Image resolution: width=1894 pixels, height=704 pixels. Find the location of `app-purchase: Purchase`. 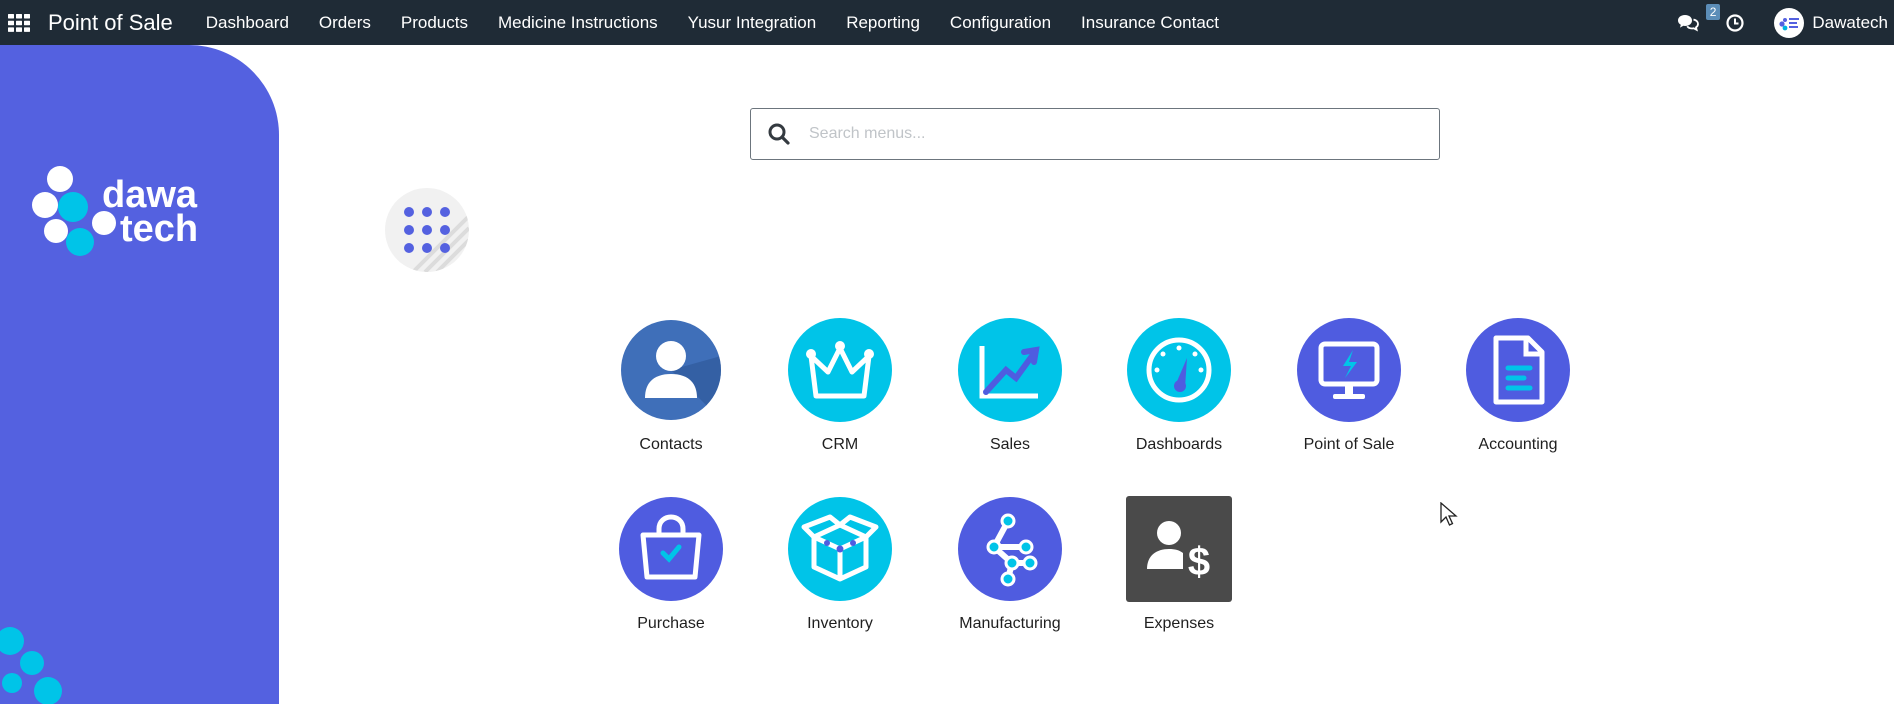

app-purchase: Purchase is located at coordinates (671, 564).